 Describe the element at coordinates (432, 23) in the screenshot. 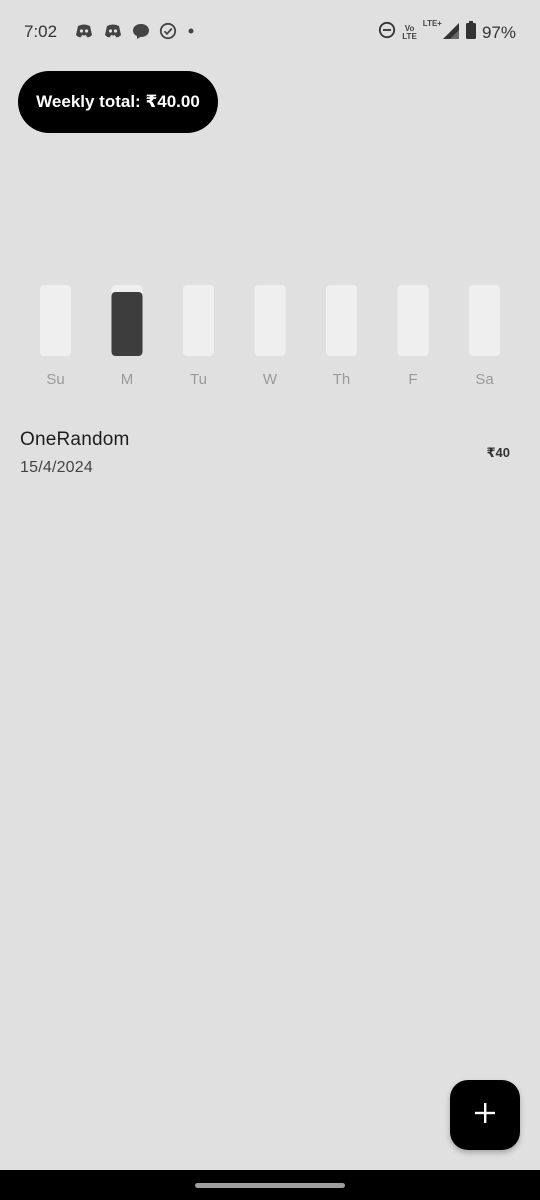

I see `lte-label: LTE+` at that location.